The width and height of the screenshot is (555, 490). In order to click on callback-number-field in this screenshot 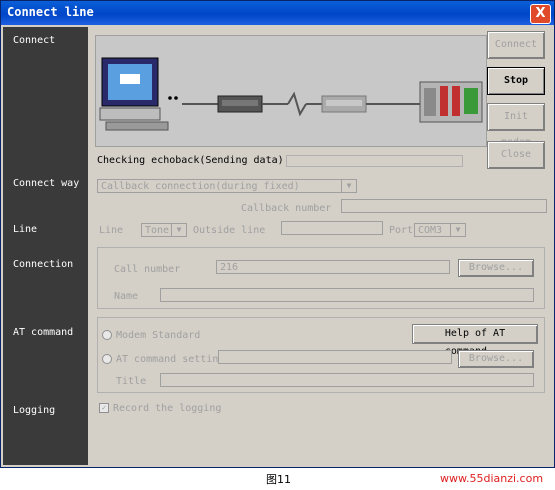, I will do `click(444, 206)`.